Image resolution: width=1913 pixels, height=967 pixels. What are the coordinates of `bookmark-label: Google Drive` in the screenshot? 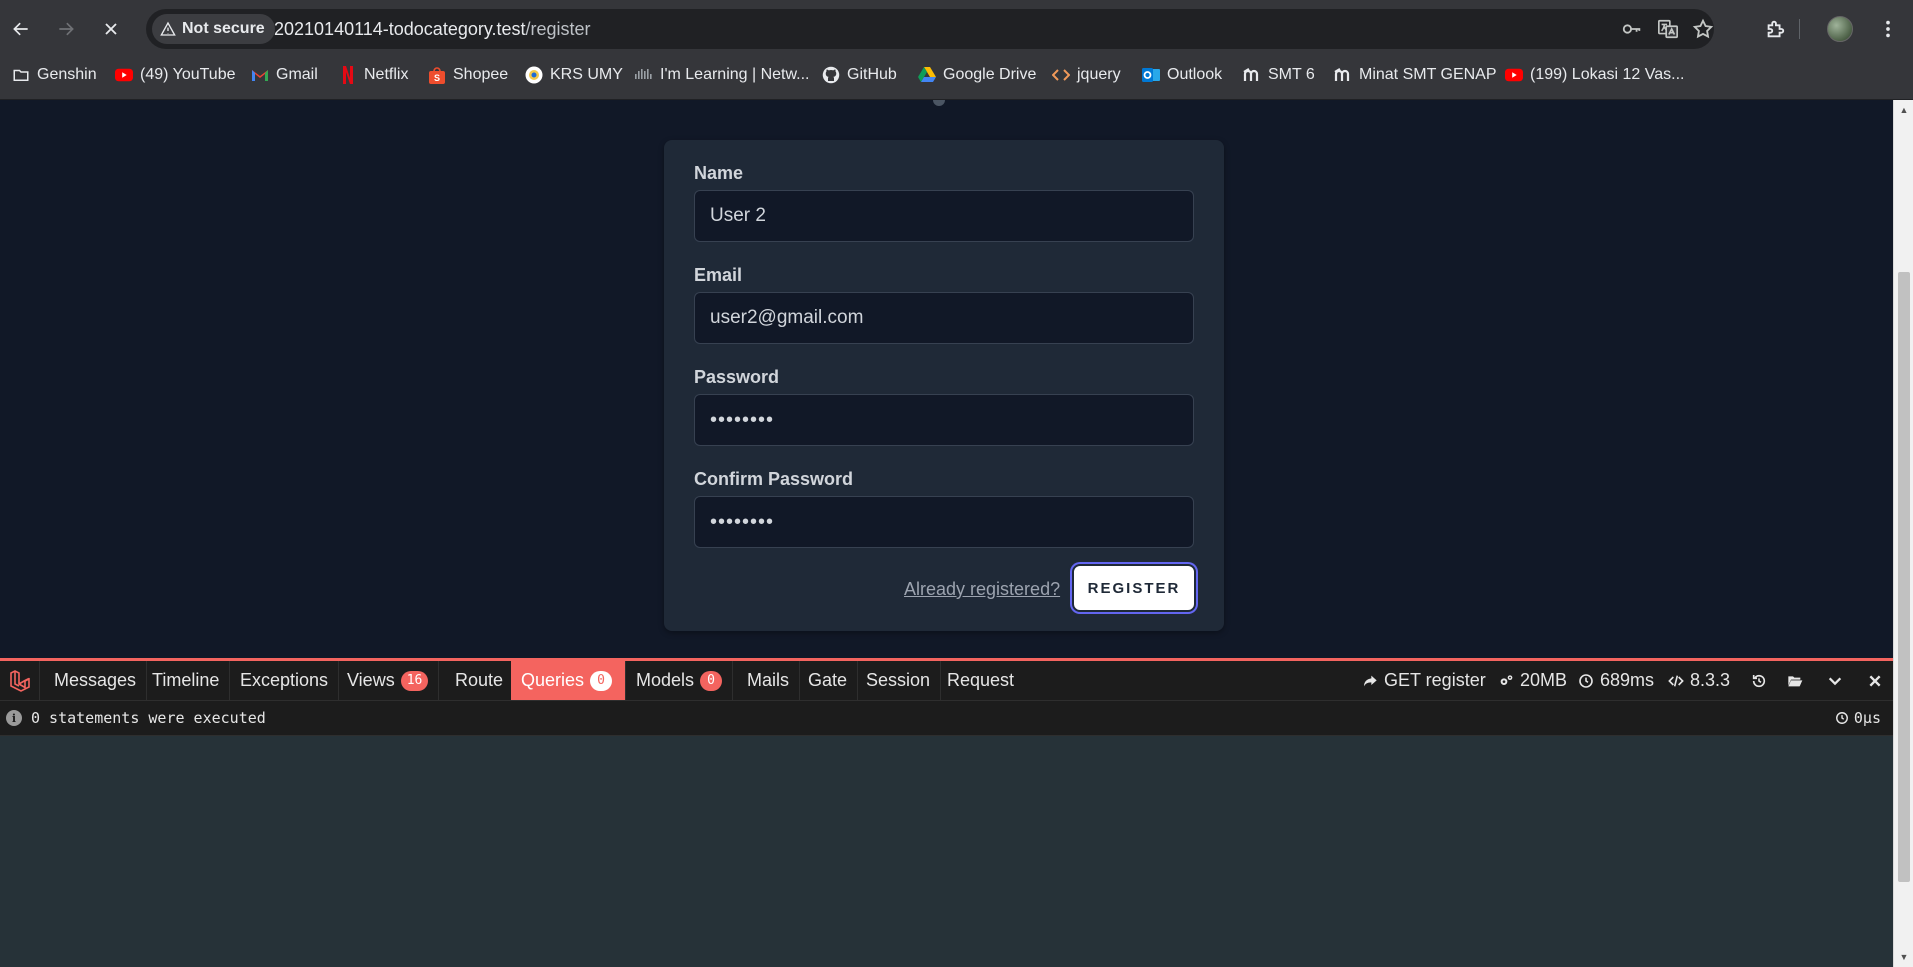 It's located at (990, 74).